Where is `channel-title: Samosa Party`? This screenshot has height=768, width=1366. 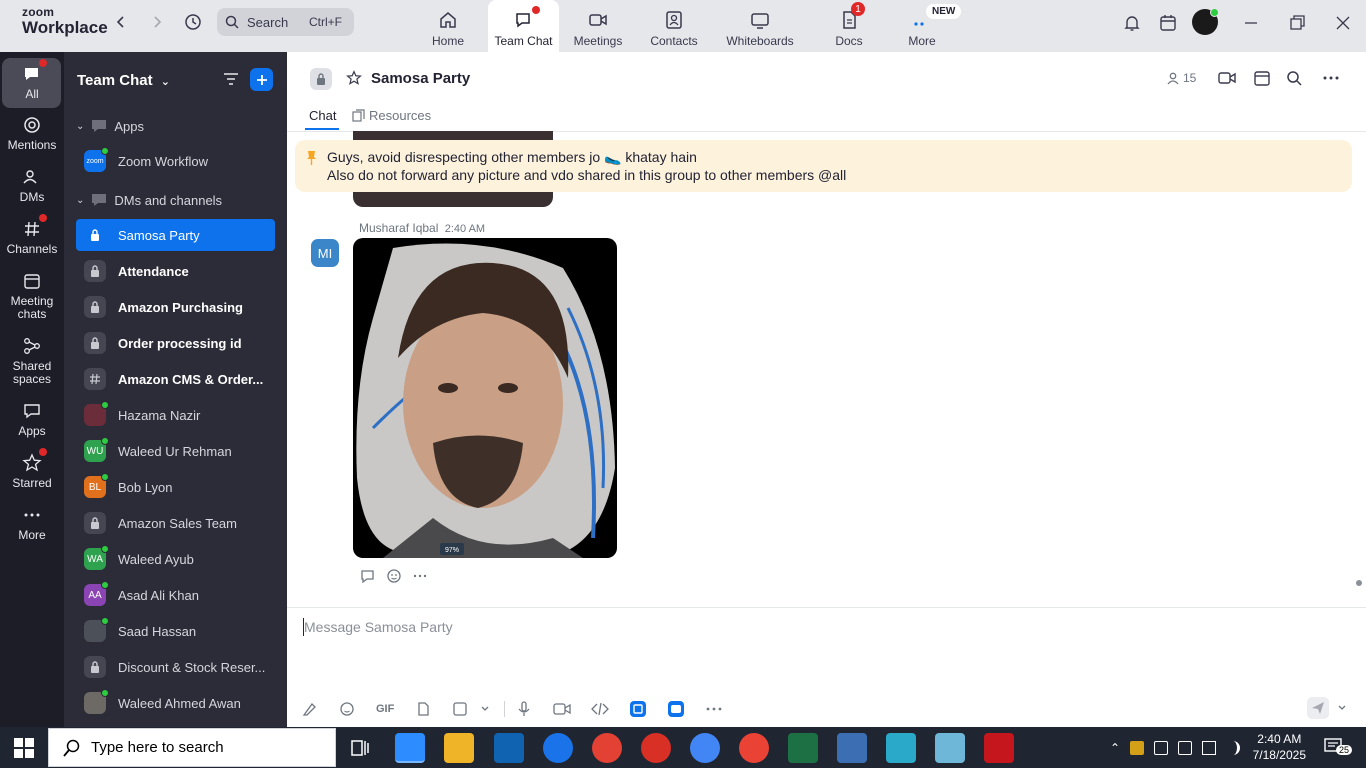
channel-title: Samosa Party is located at coordinates (420, 78).